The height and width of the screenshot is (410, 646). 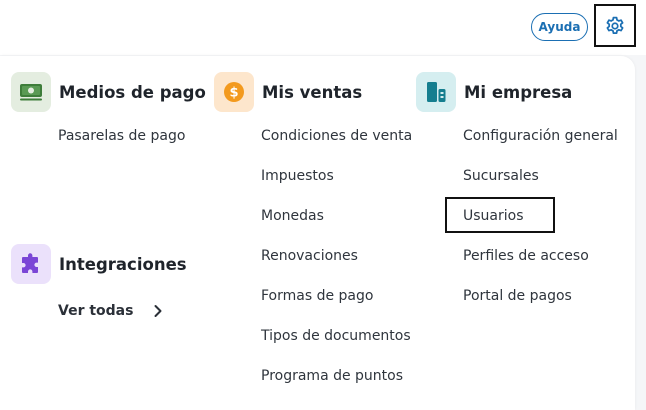 I want to click on section-integrations-header: Integraciones, so click(x=99, y=264).